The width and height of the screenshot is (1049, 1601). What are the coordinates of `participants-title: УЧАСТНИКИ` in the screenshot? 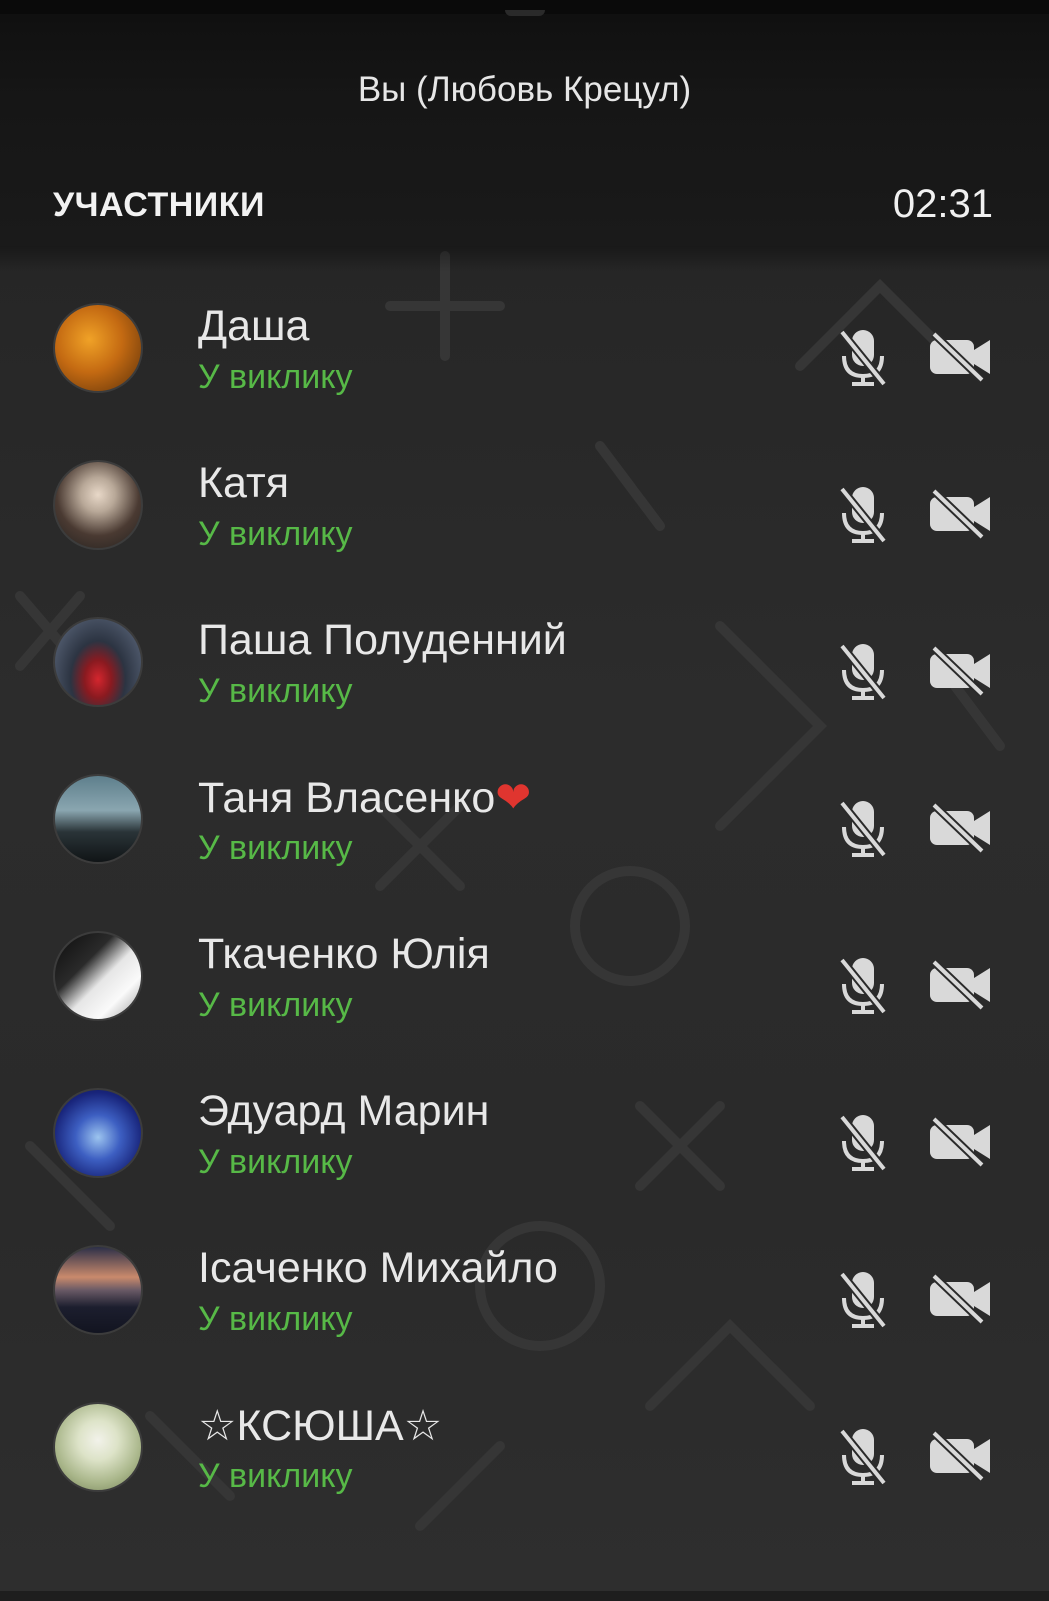 It's located at (159, 205).